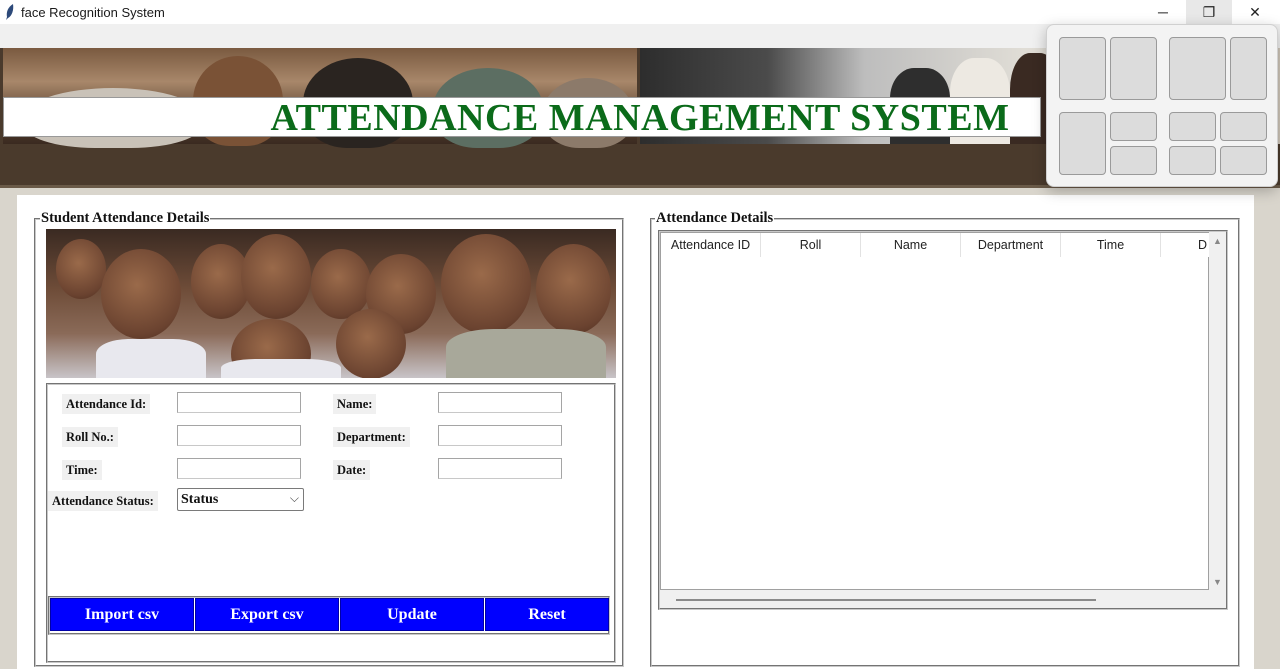  I want to click on snap-layout-top-right, so click(1133, 126).